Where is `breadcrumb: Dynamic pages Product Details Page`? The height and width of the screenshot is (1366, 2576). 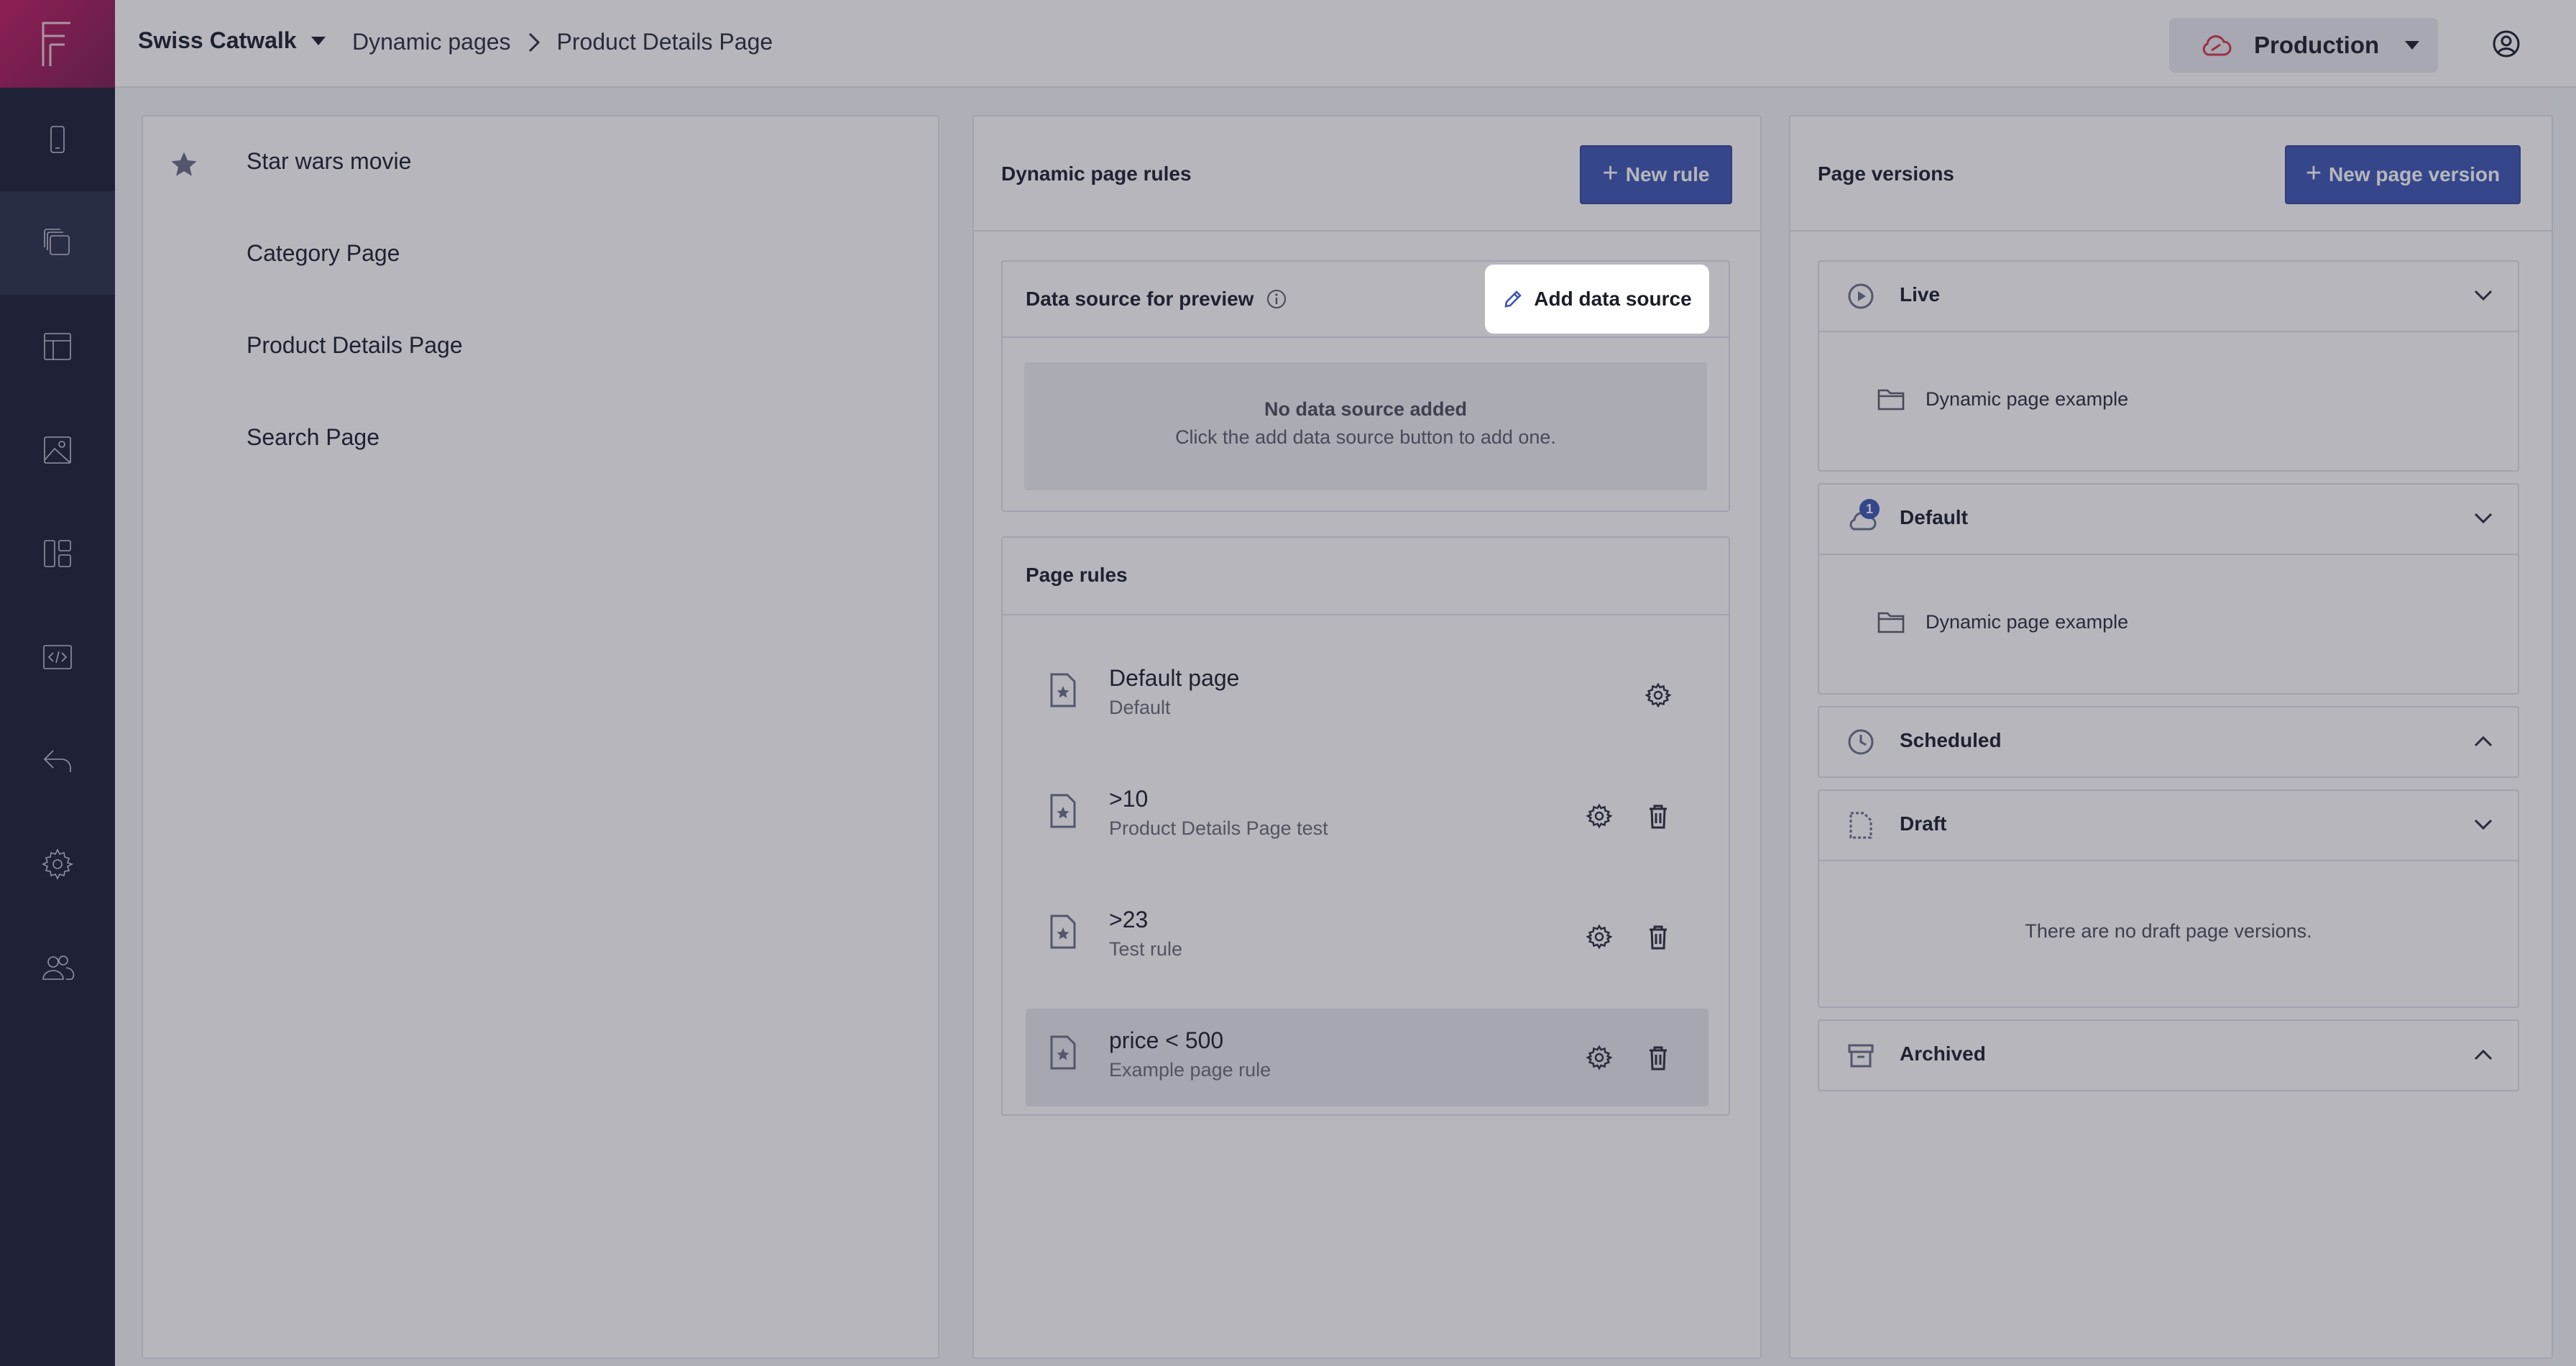 breadcrumb: Dynamic pages Product Details Page is located at coordinates (562, 42).